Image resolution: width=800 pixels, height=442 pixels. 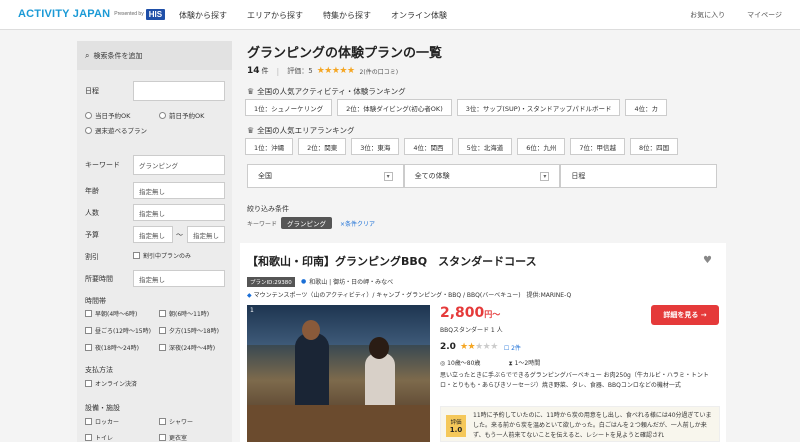 What do you see at coordinates (347, 15) in the screenshot?
I see `nav-feature: 特集から探す` at bounding box center [347, 15].